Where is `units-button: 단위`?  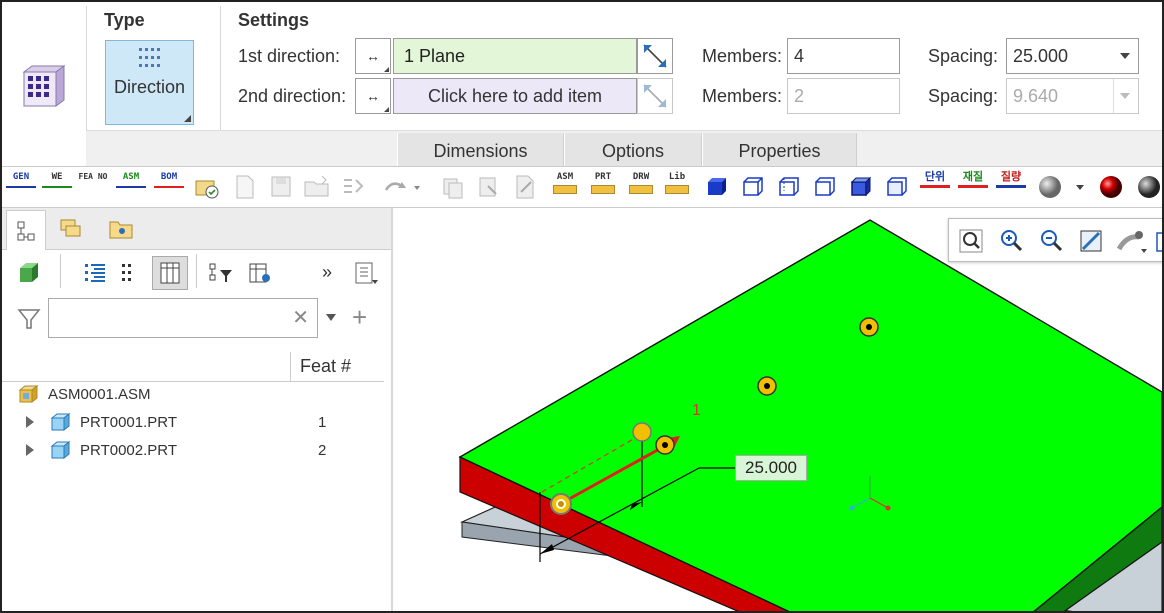 units-button: 단위 is located at coordinates (935, 186).